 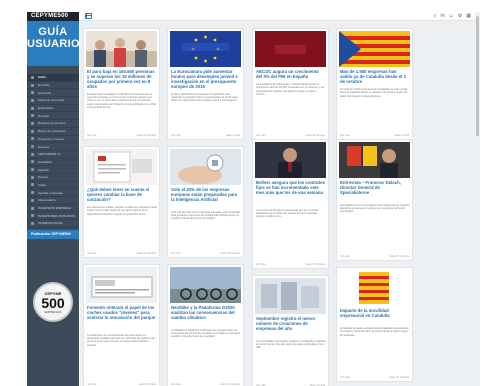 What do you see at coordinates (45, 92) in the screenshot?
I see `sidebar-item-label: Directorio` at bounding box center [45, 92].